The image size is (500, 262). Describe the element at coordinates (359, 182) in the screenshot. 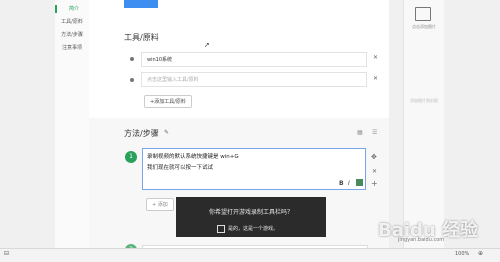

I see `image-insert-icon` at that location.